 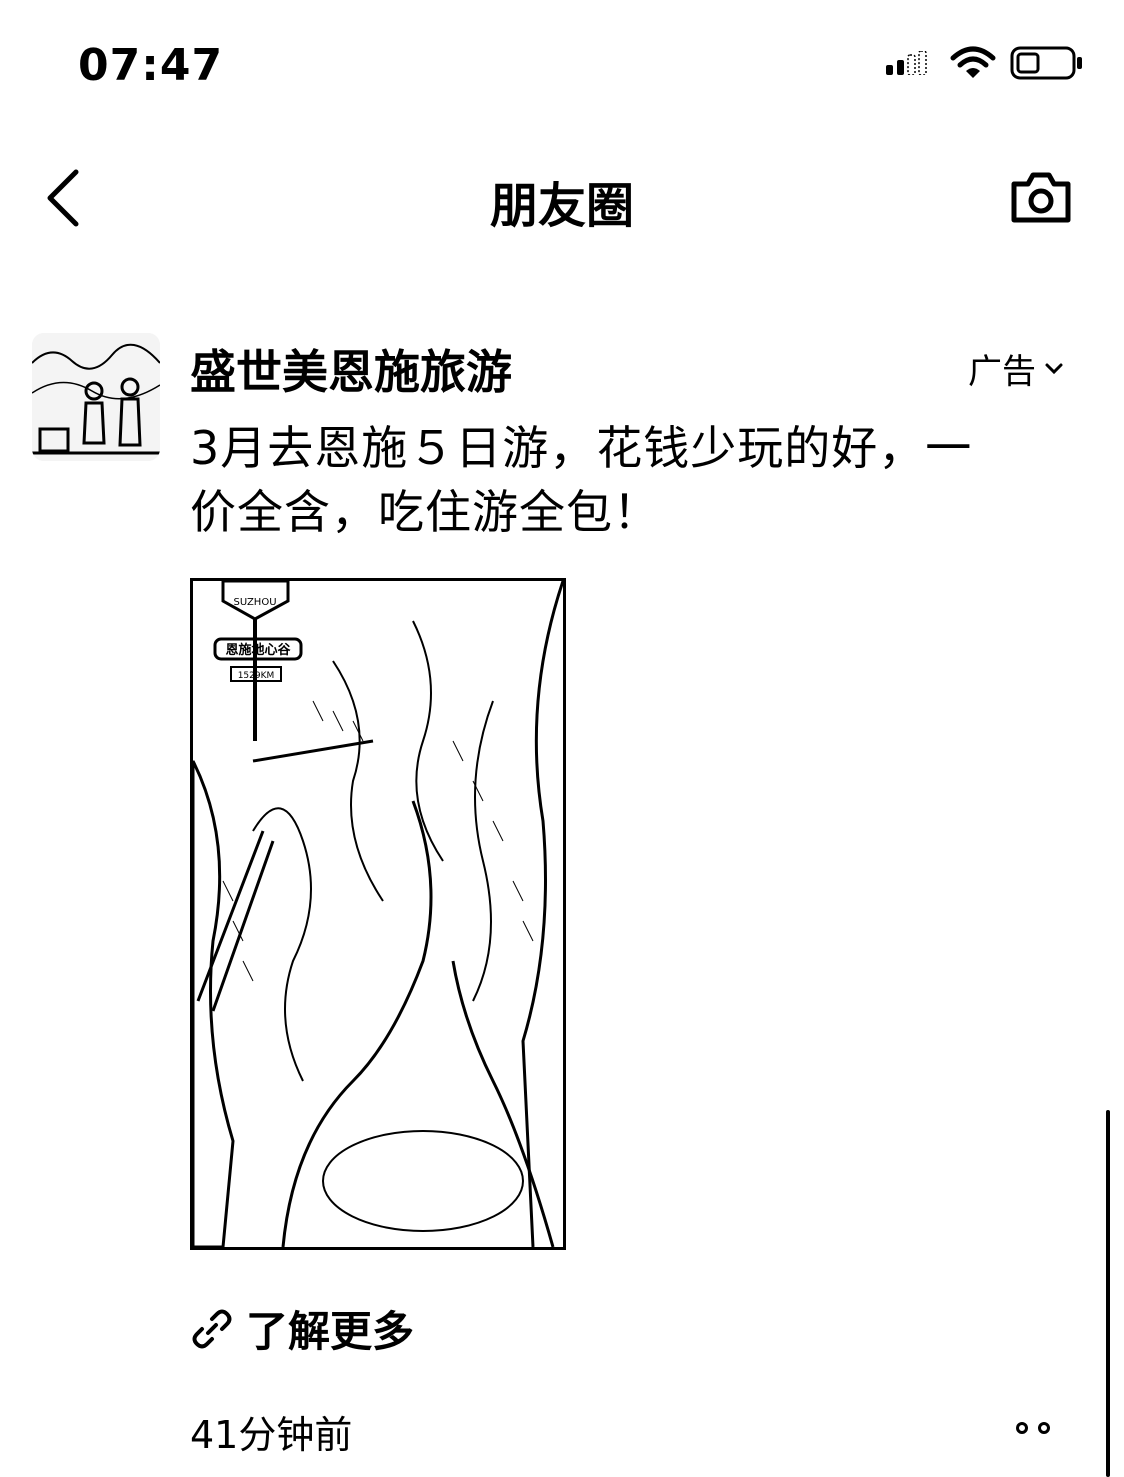 I want to click on wifi-icon, so click(x=973, y=62).